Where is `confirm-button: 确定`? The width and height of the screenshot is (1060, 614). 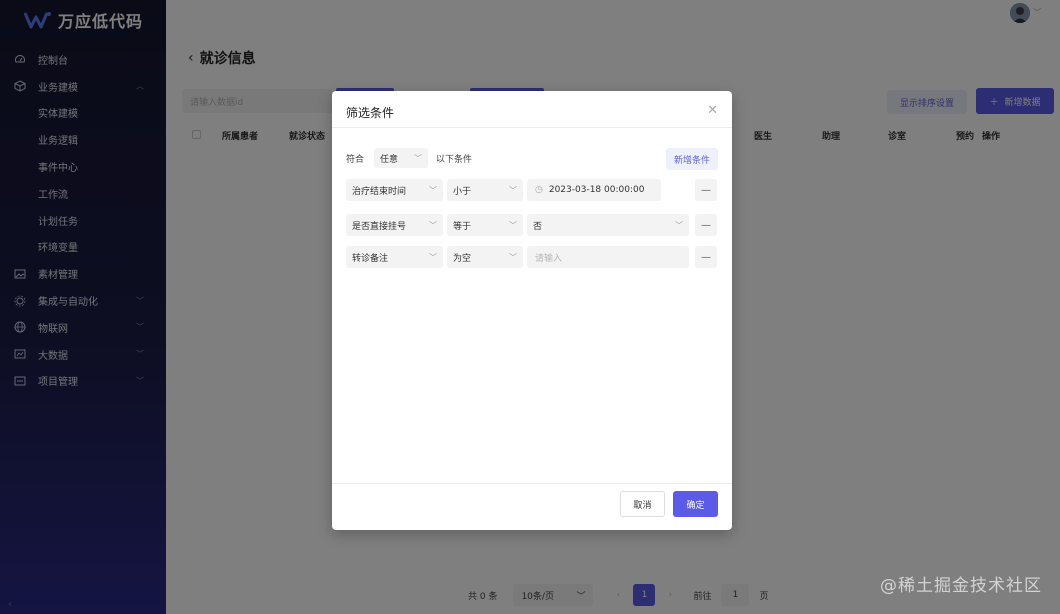
confirm-button: 确定 is located at coordinates (695, 504).